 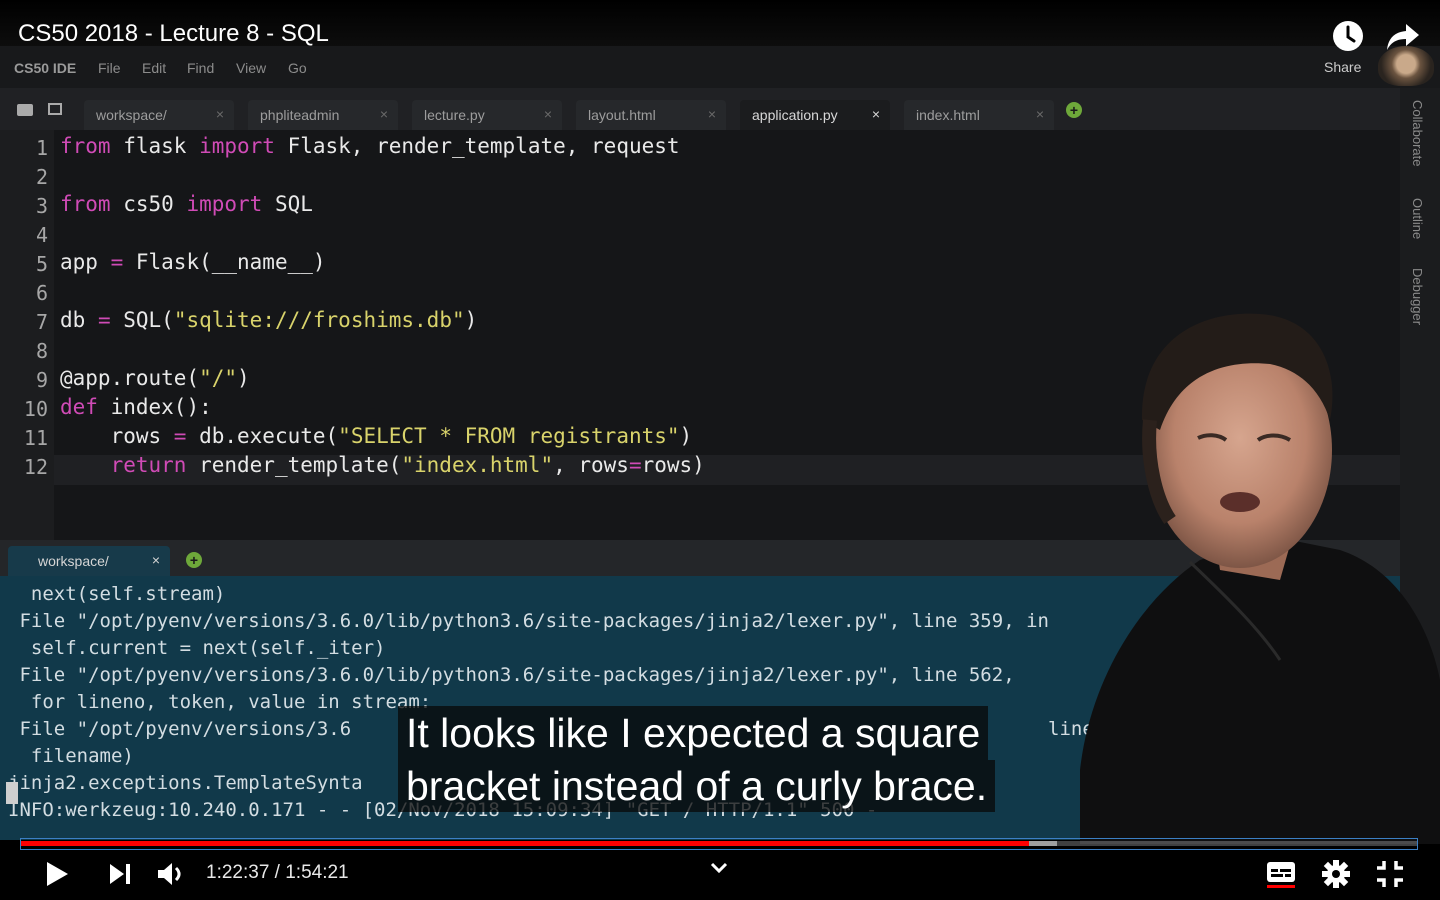 What do you see at coordinates (41, 206) in the screenshot?
I see `line-number: 3` at bounding box center [41, 206].